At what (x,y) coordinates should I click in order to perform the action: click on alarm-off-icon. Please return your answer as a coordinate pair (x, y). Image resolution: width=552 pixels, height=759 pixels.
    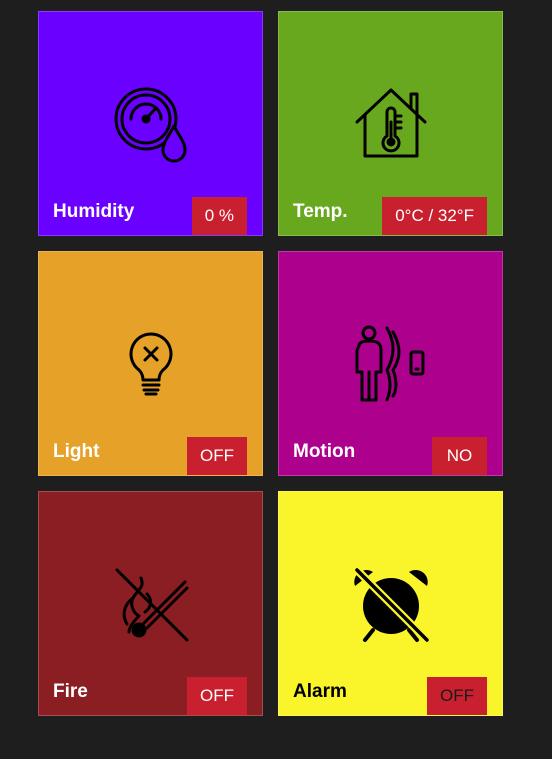
    Looking at the image, I should click on (391, 604).